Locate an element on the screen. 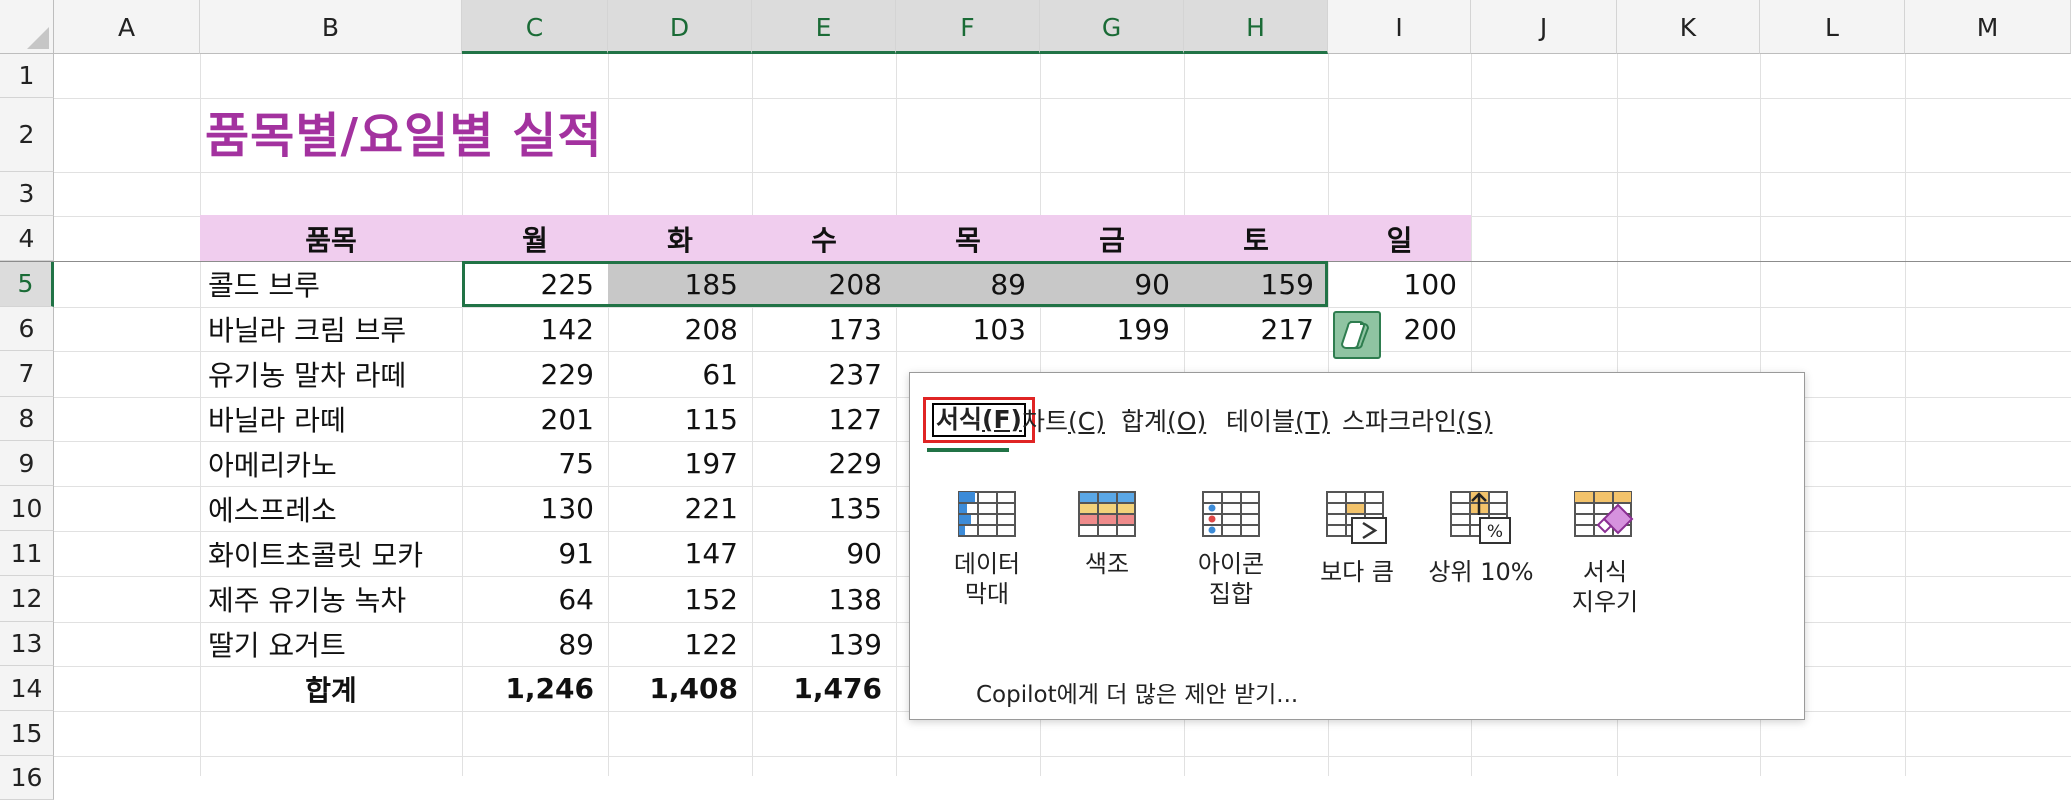 Image resolution: width=2071 pixels, height=800 pixels. row-header-16: 16 is located at coordinates (27, 778).